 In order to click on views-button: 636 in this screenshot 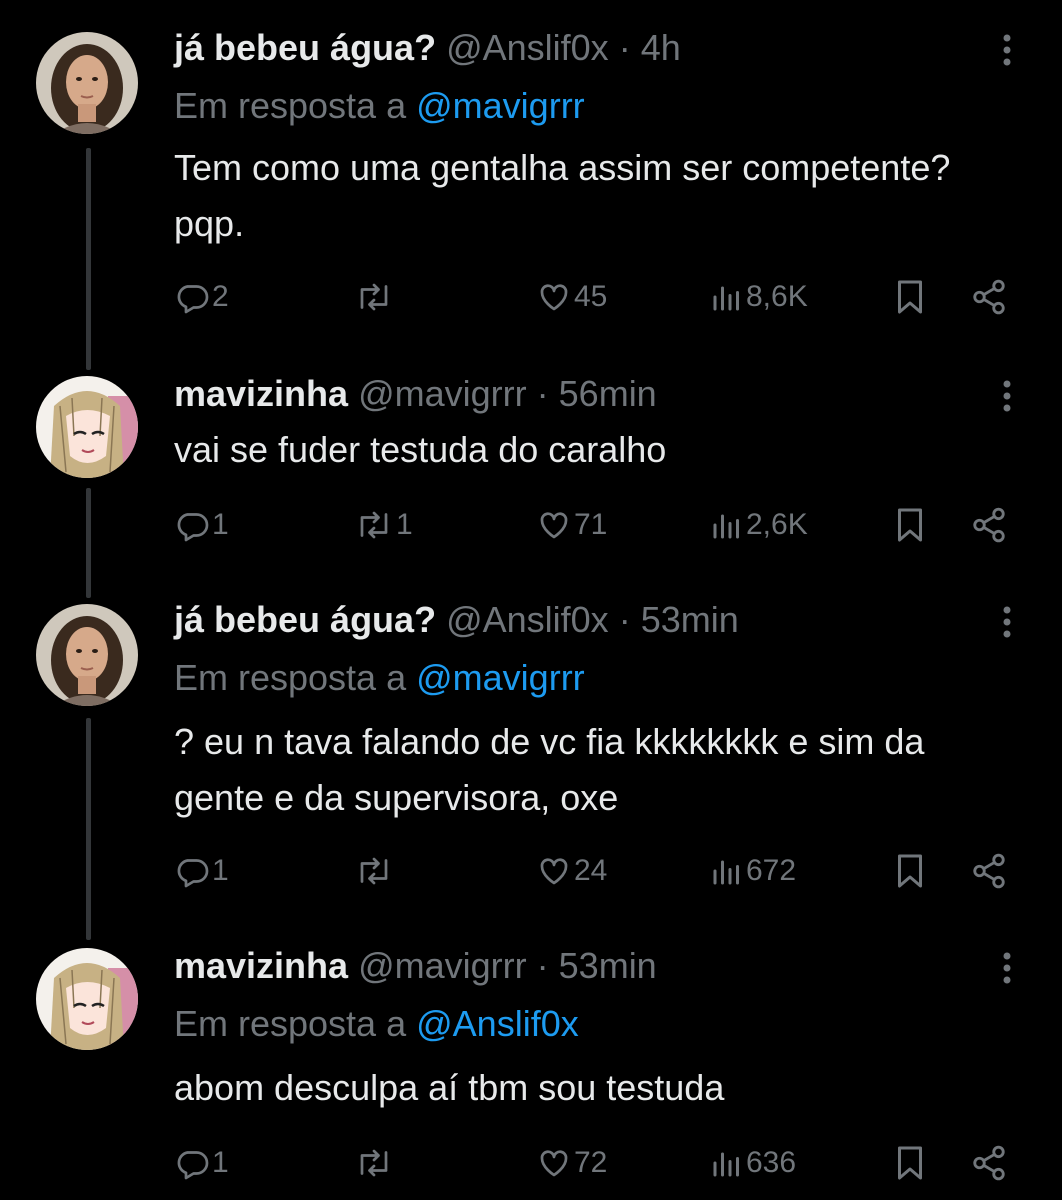, I will do `click(753, 1163)`.